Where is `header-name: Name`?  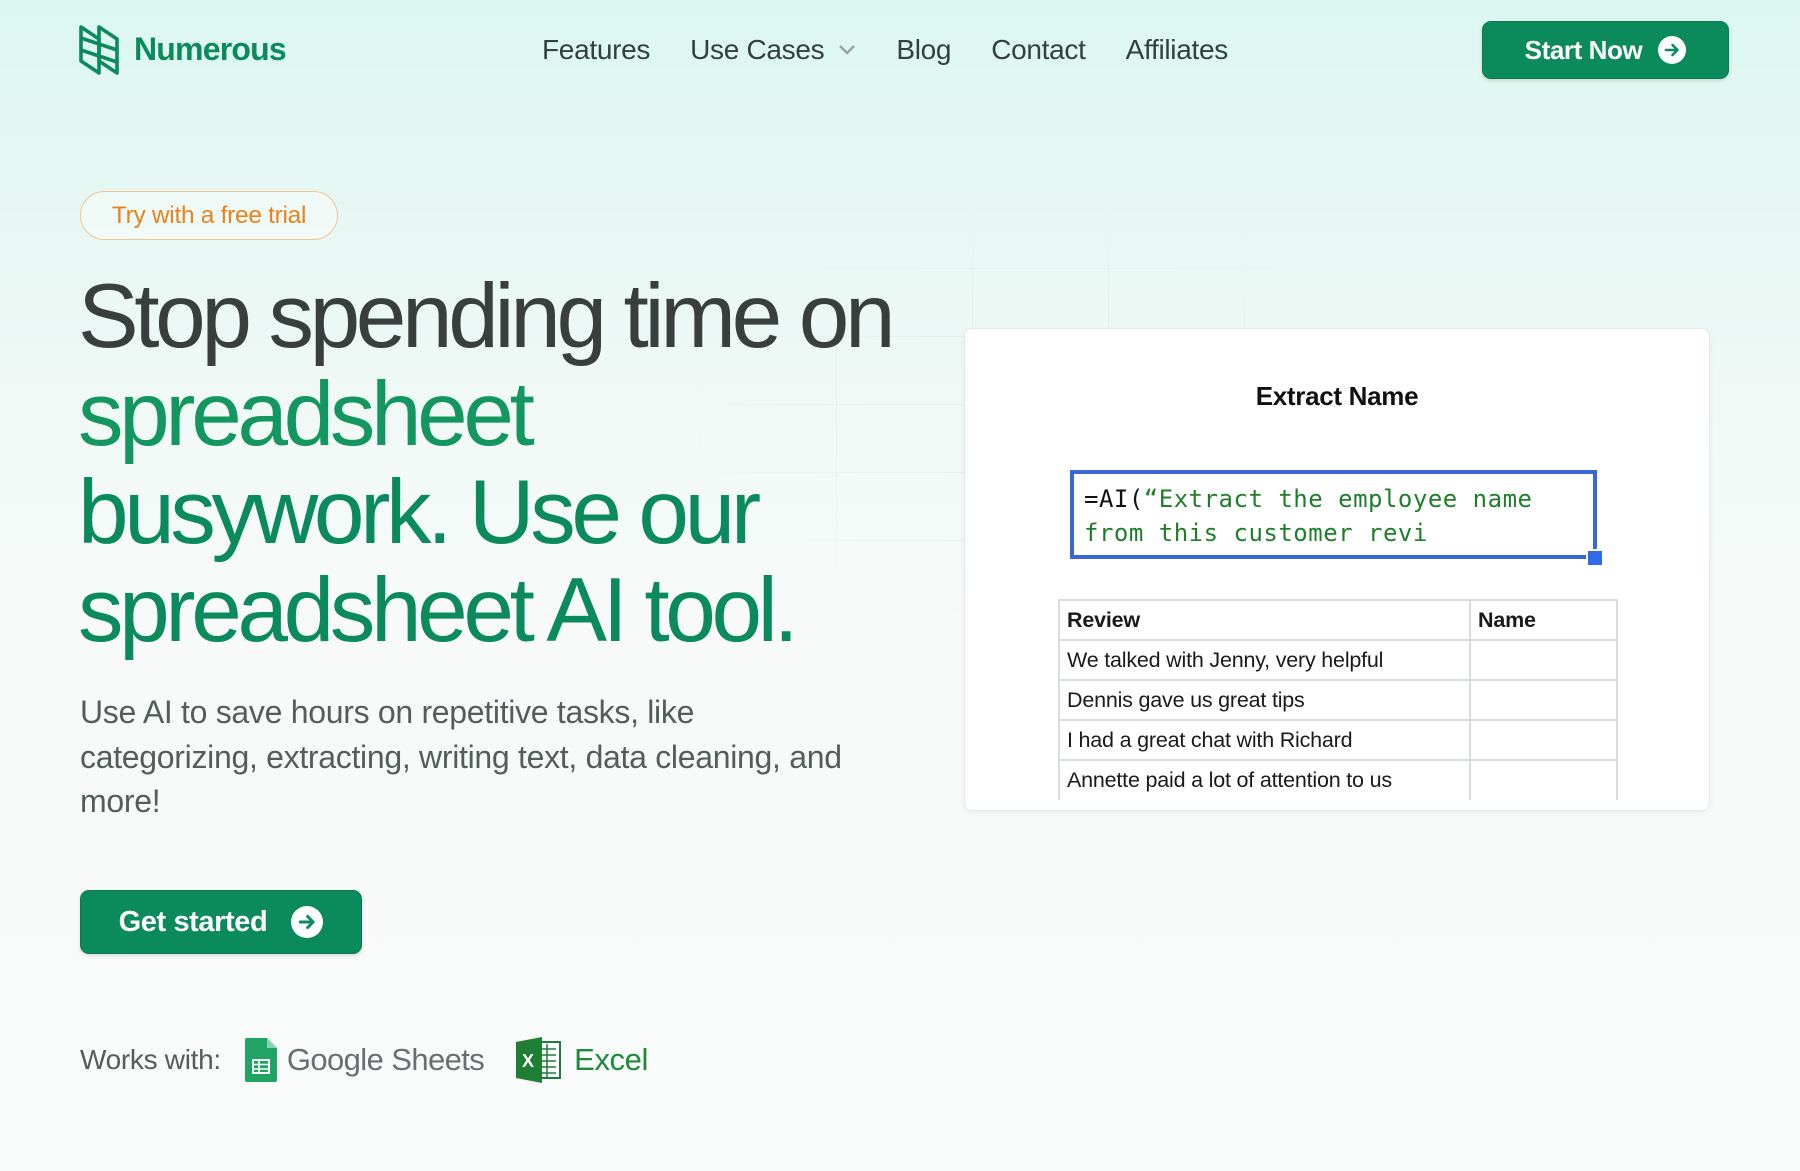 header-name: Name is located at coordinates (1543, 620).